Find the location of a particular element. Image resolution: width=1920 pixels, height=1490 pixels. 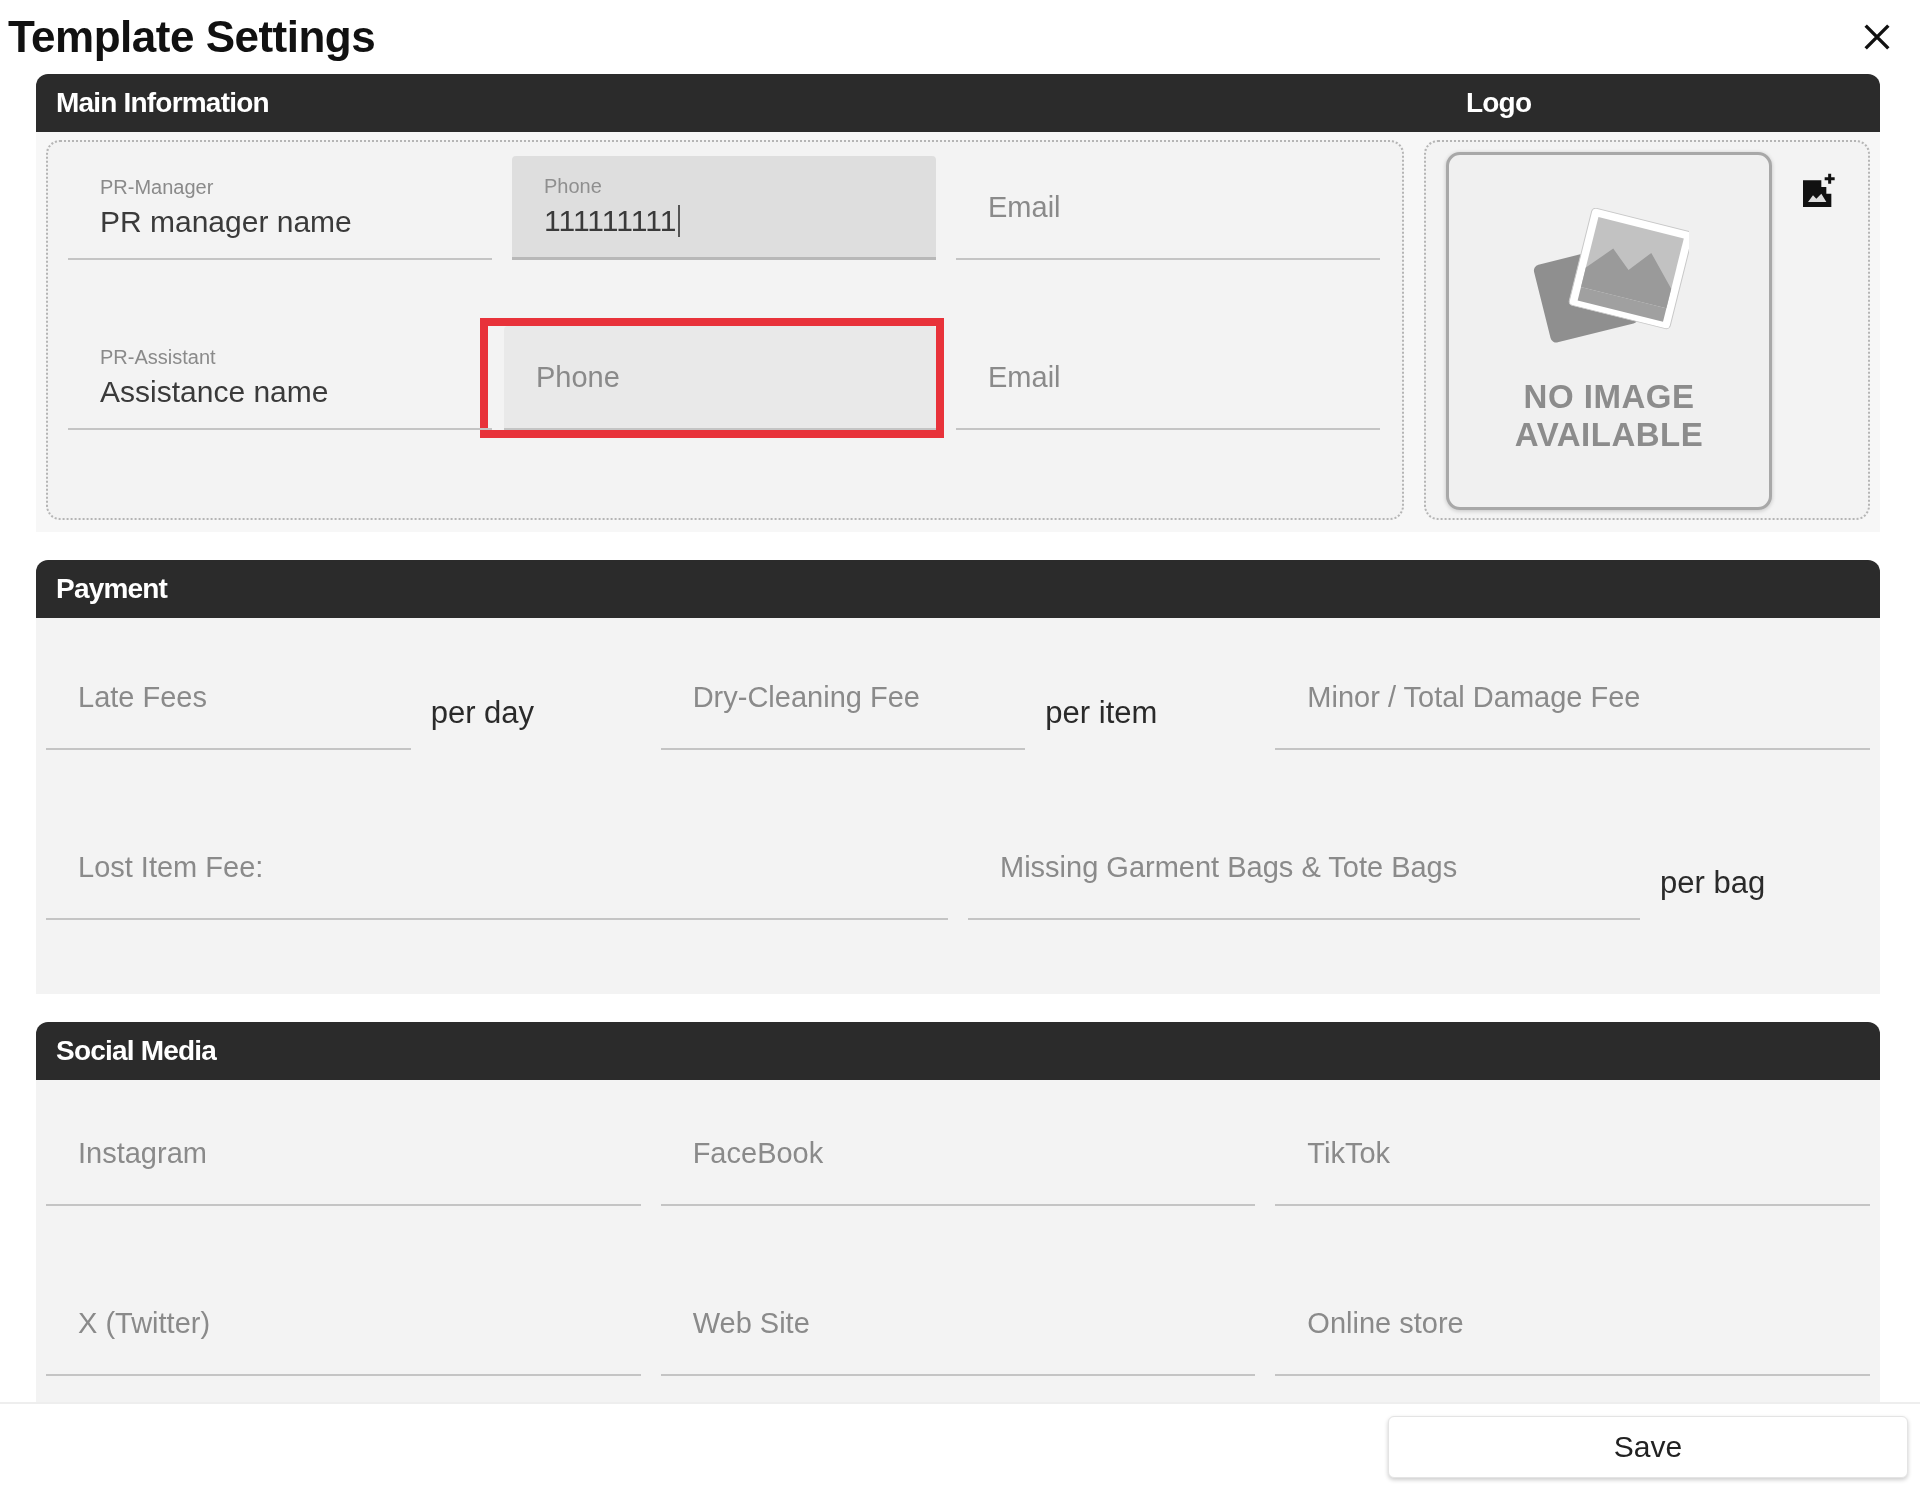

text-field: Late Fees is located at coordinates (228, 698).